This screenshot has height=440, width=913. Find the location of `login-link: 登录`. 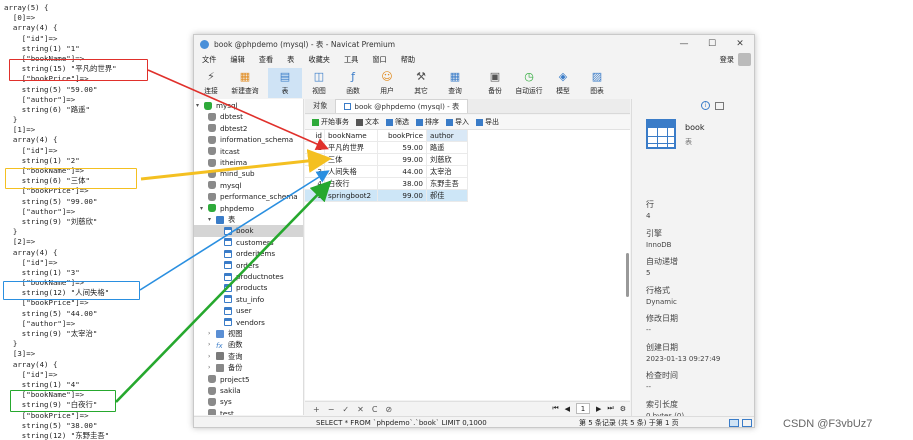

login-link: 登录 is located at coordinates (727, 60).